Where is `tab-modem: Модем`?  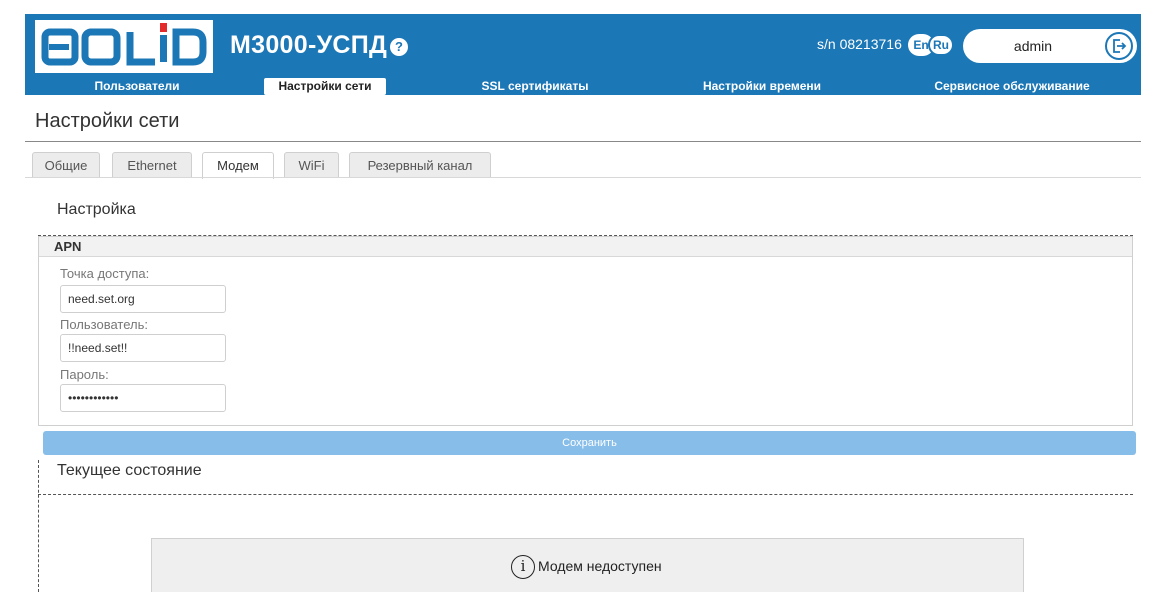
tab-modem: Модем is located at coordinates (238, 165).